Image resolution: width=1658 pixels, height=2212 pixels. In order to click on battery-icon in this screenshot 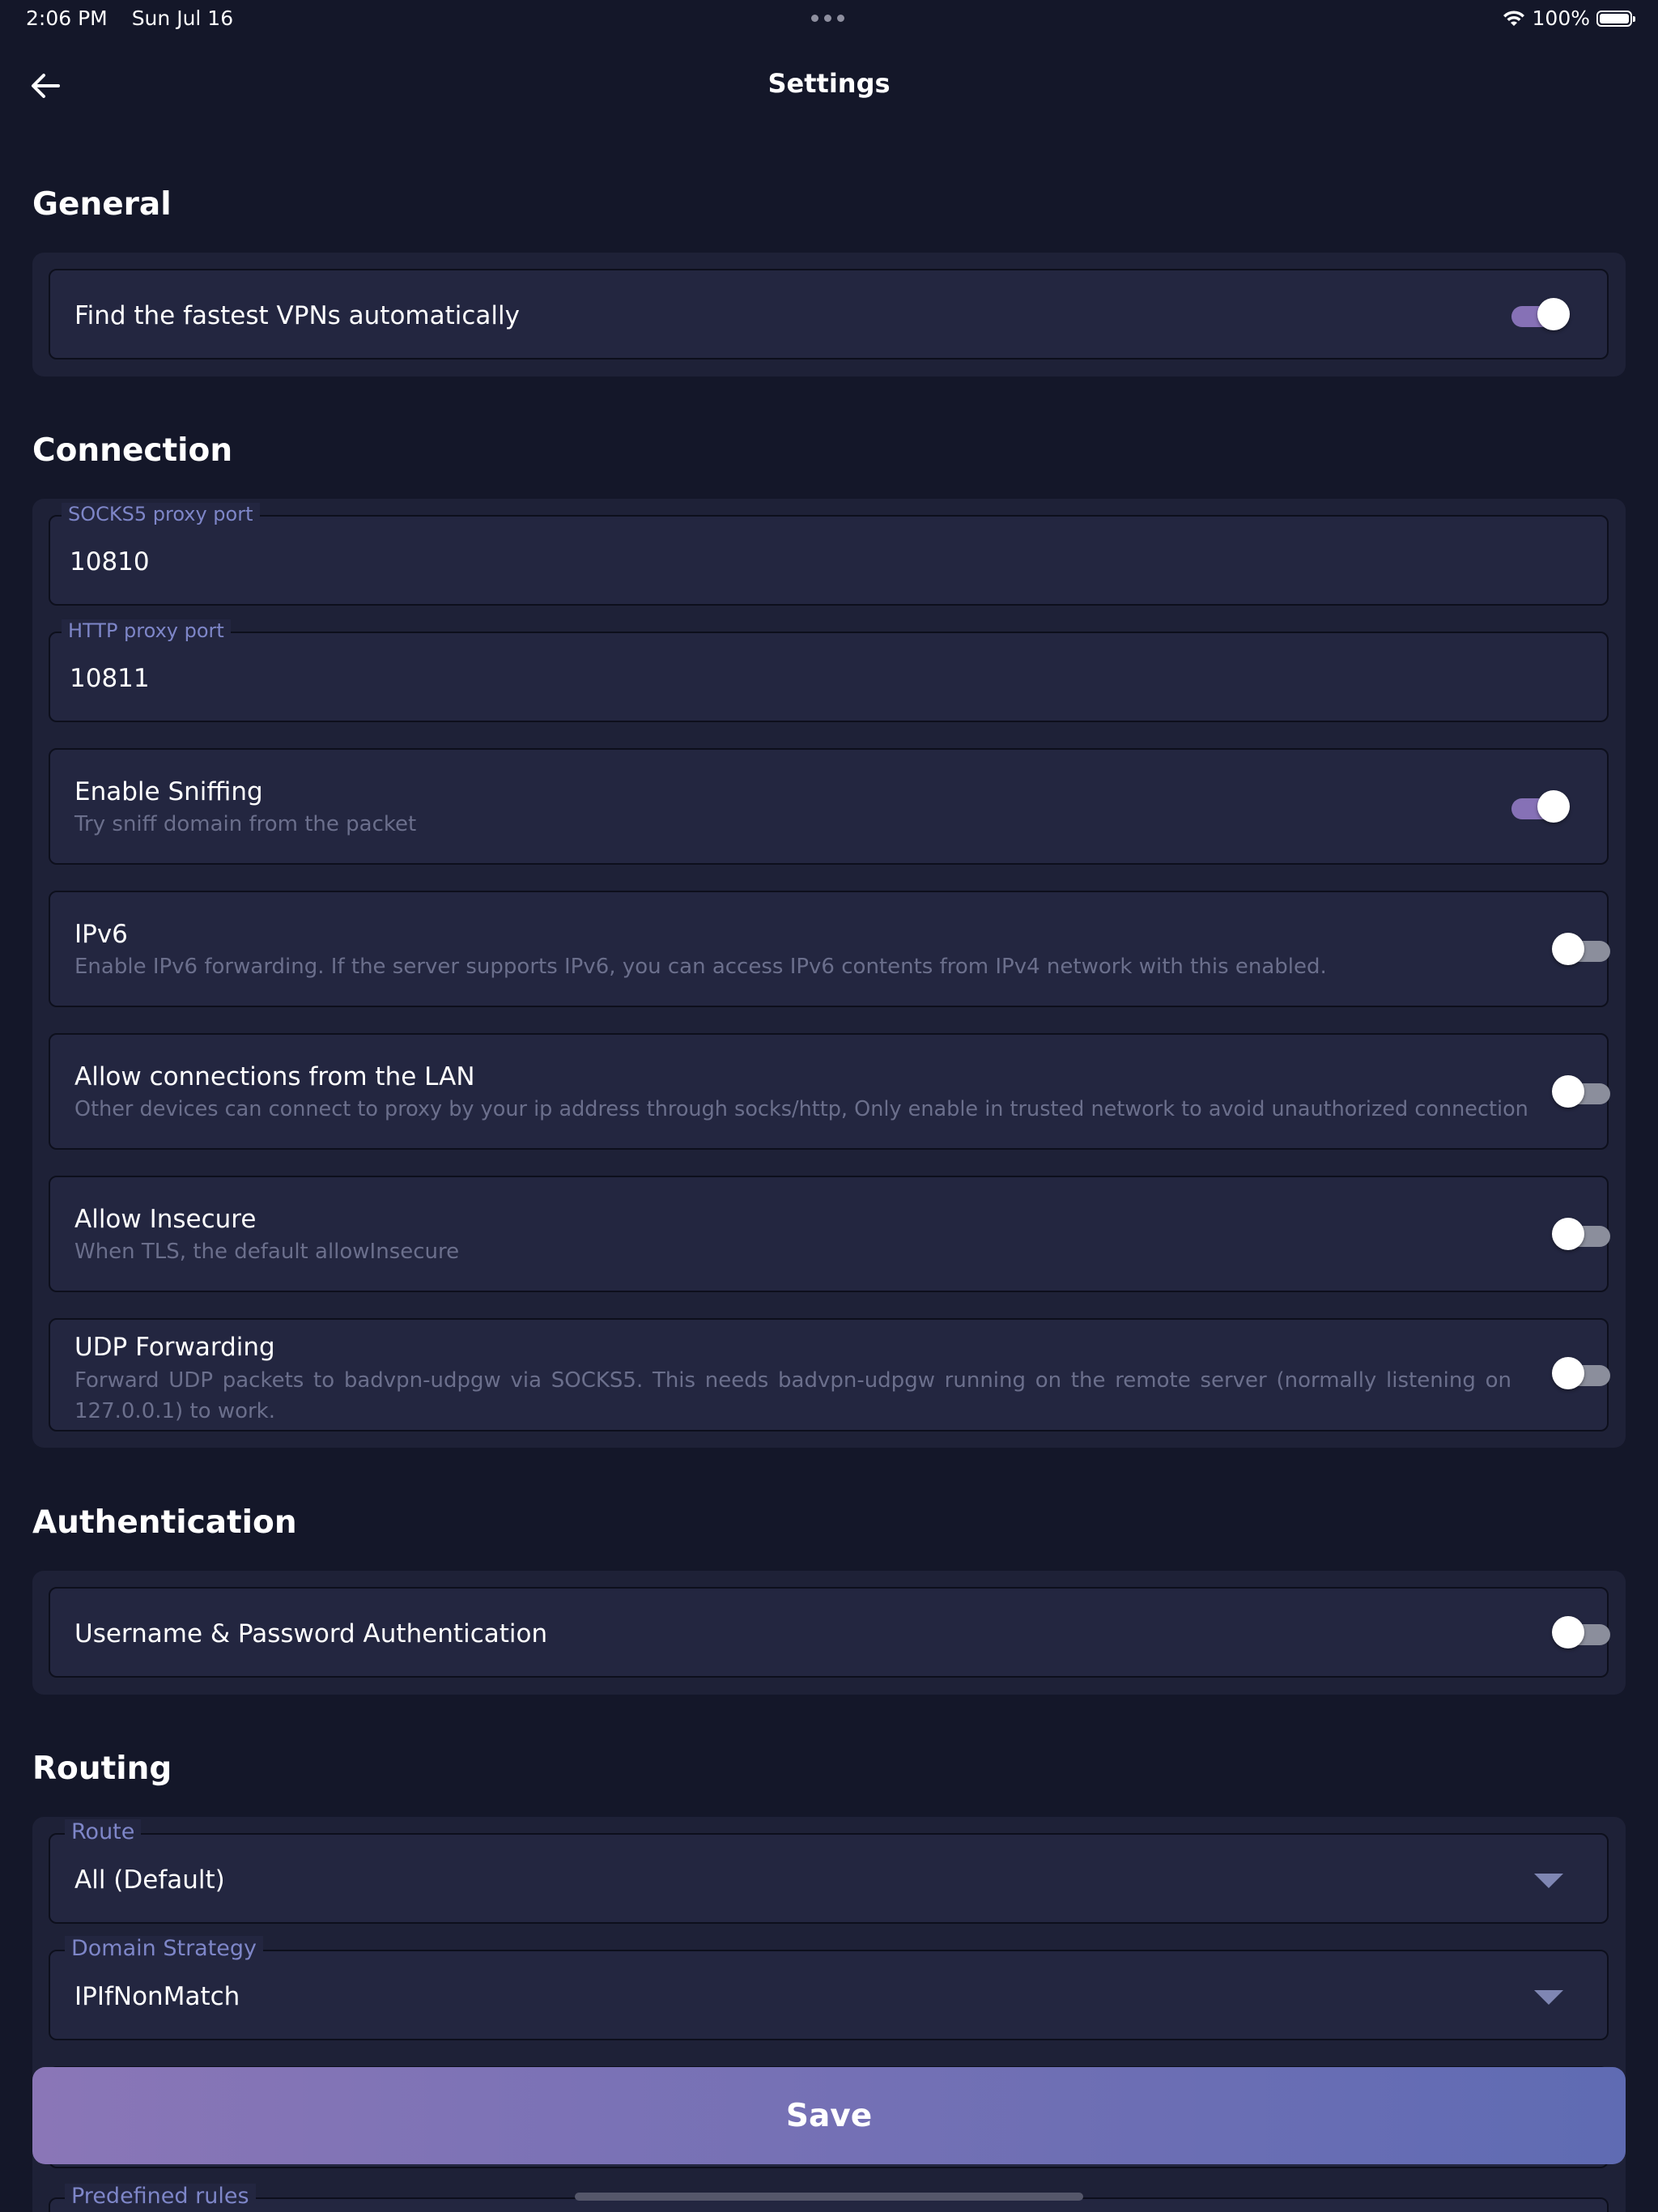, I will do `click(1615, 19)`.